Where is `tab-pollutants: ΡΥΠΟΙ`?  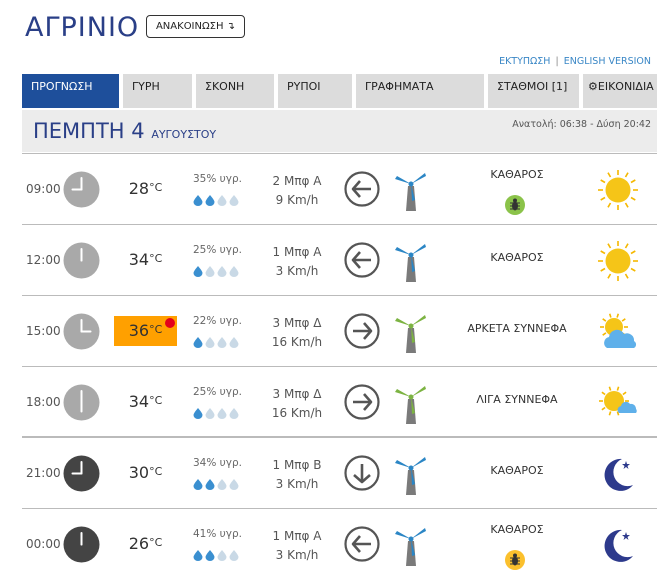
tab-pollutants: ΡΥΠΟΙ is located at coordinates (315, 91).